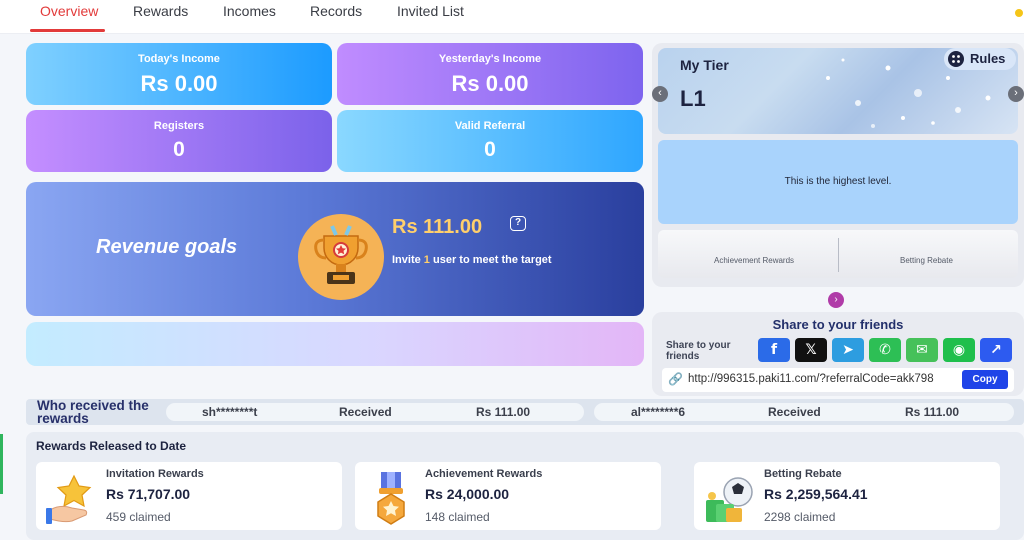 The width and height of the screenshot is (1024, 540). Describe the element at coordinates (179, 59) in the screenshot. I see `todays-income-label: Today's Income` at that location.